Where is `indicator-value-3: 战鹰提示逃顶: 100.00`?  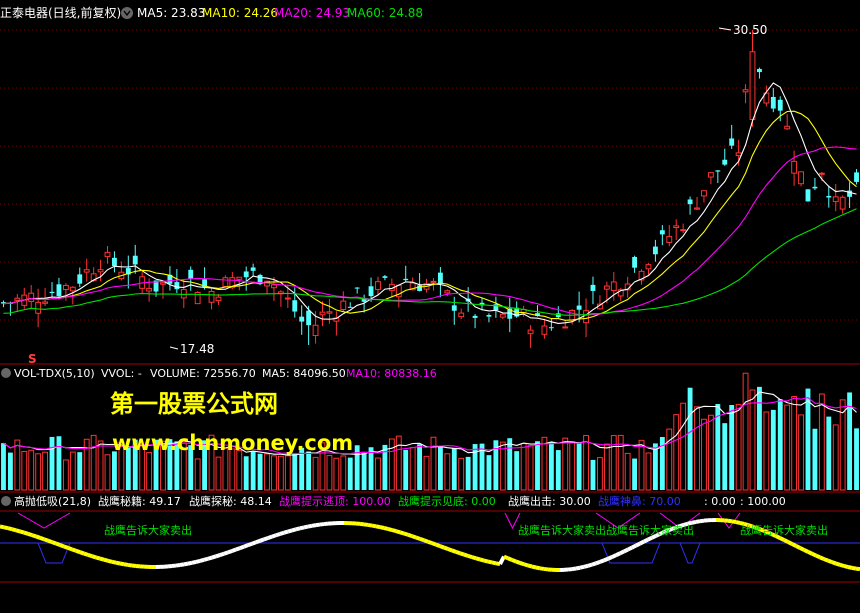
indicator-value-3: 战鹰提示逃顶: 100.00 is located at coordinates (335, 501).